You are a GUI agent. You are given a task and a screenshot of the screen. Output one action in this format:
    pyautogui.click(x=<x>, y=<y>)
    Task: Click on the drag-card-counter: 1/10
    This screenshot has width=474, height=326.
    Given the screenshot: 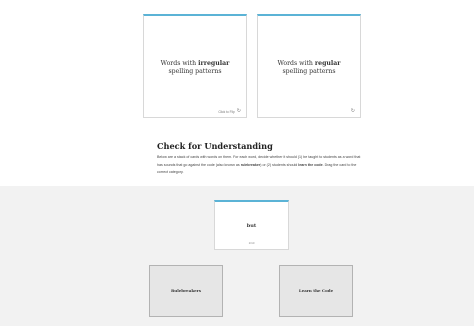 What is the action you would take?
    pyautogui.click(x=251, y=243)
    